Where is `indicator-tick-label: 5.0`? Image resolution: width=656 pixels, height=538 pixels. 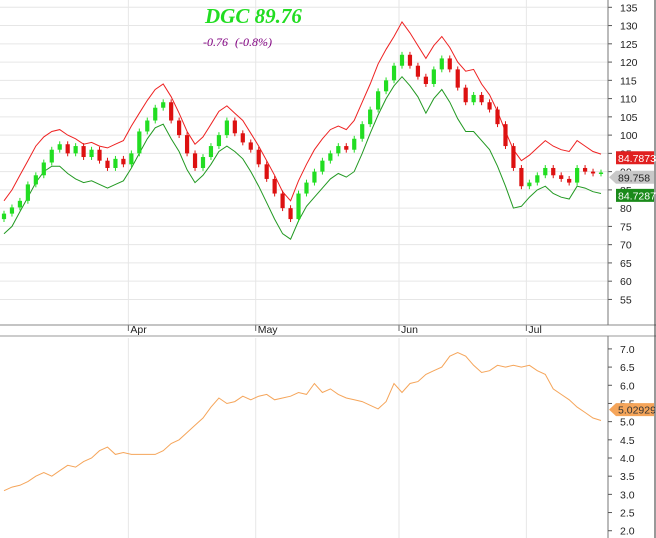 indicator-tick-label: 5.0 is located at coordinates (627, 423).